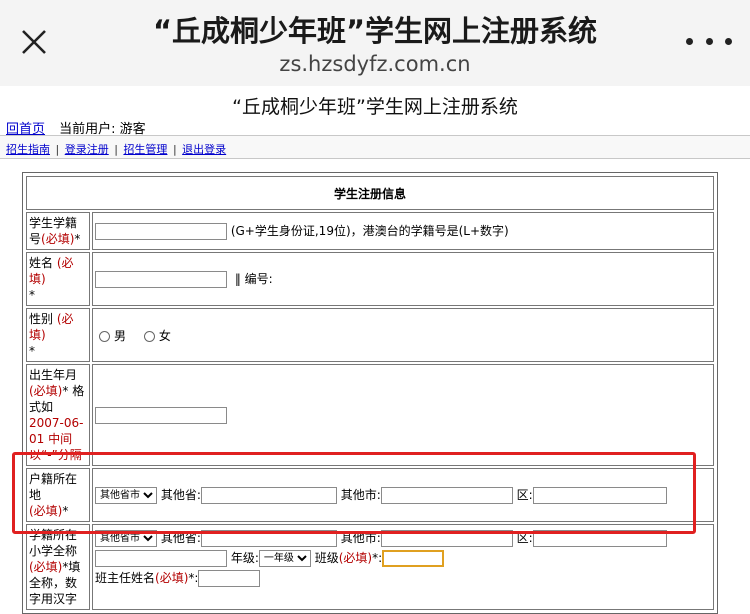  I want to click on household-district-input, so click(599, 495).